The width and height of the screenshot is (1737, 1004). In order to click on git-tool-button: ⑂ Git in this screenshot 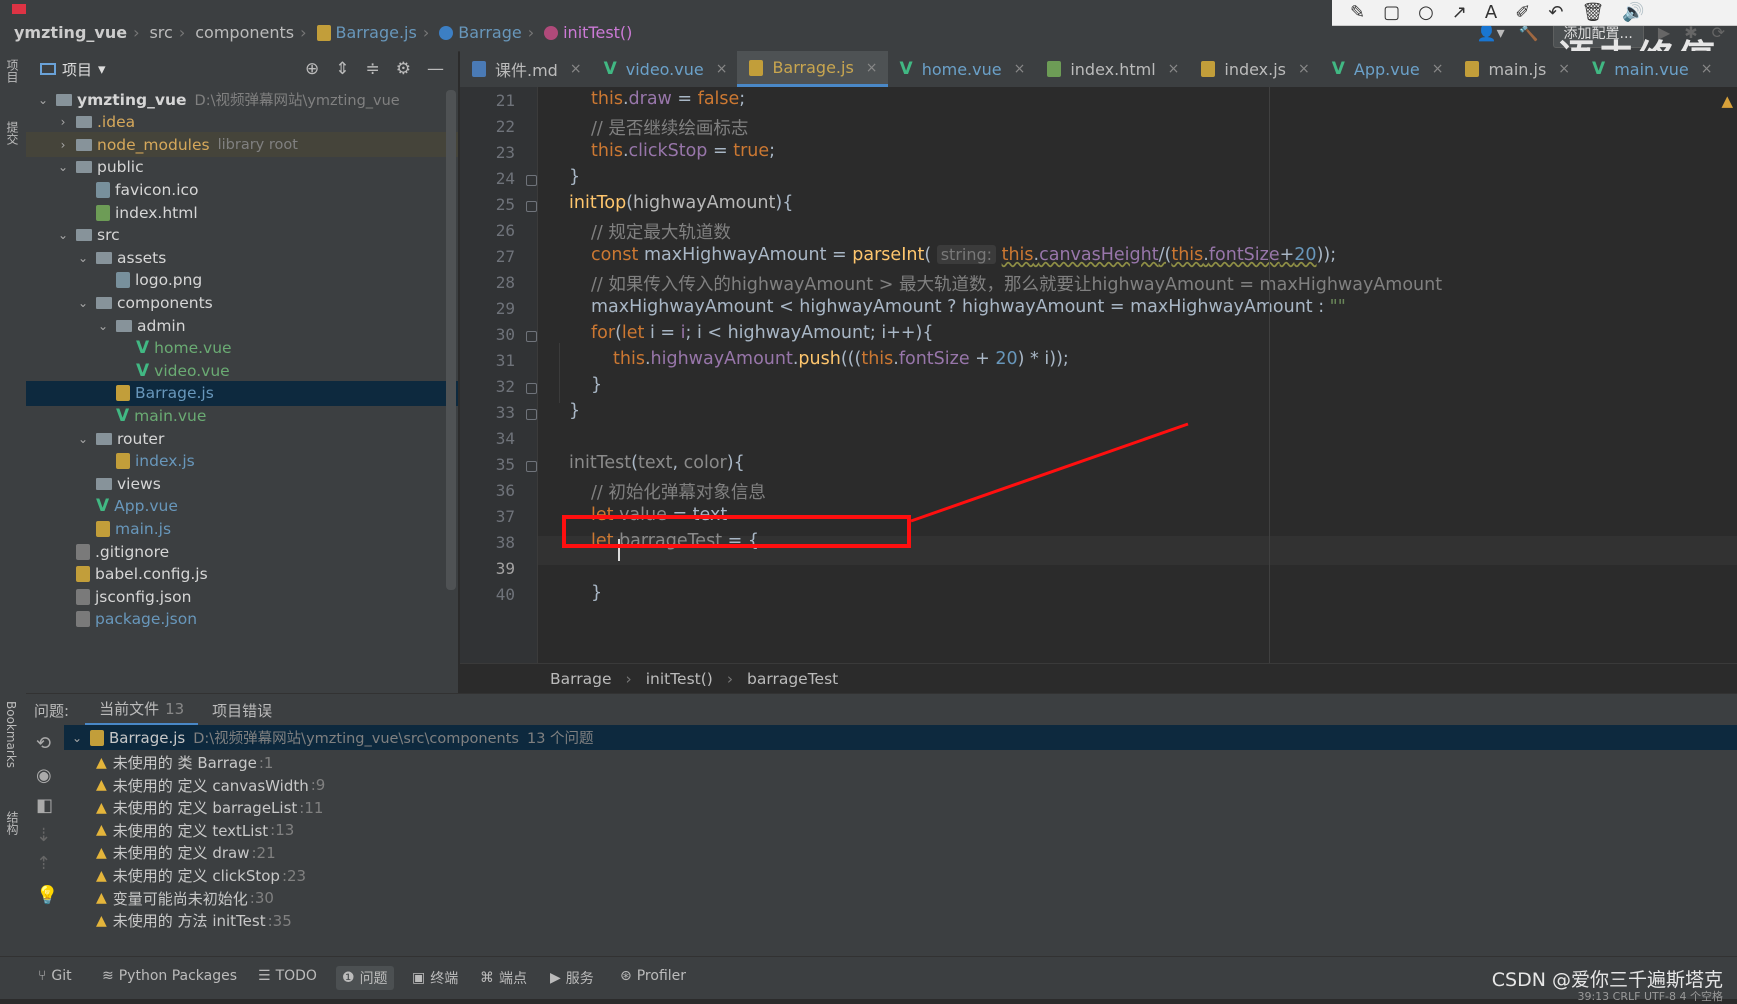, I will do `click(55, 976)`.